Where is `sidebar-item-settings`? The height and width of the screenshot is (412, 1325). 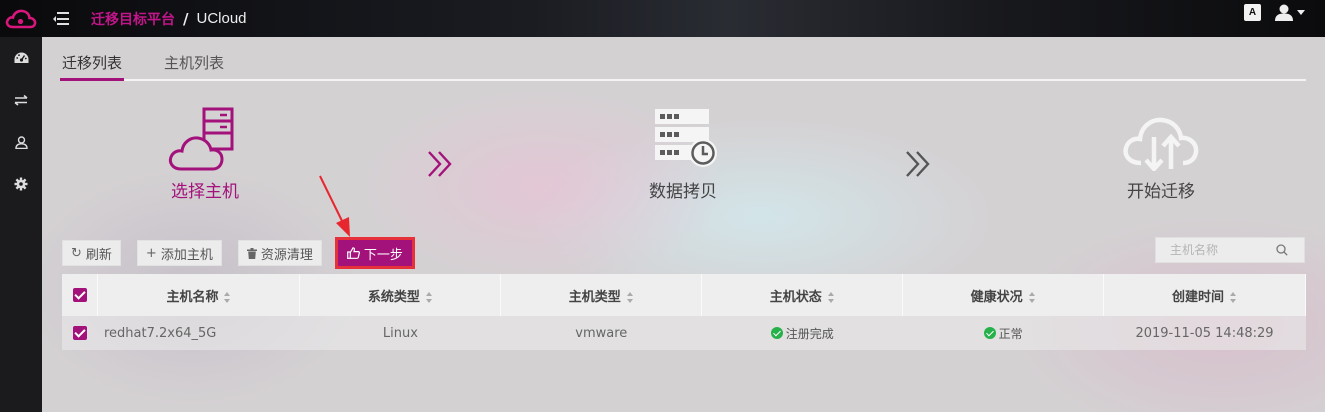 sidebar-item-settings is located at coordinates (21, 184).